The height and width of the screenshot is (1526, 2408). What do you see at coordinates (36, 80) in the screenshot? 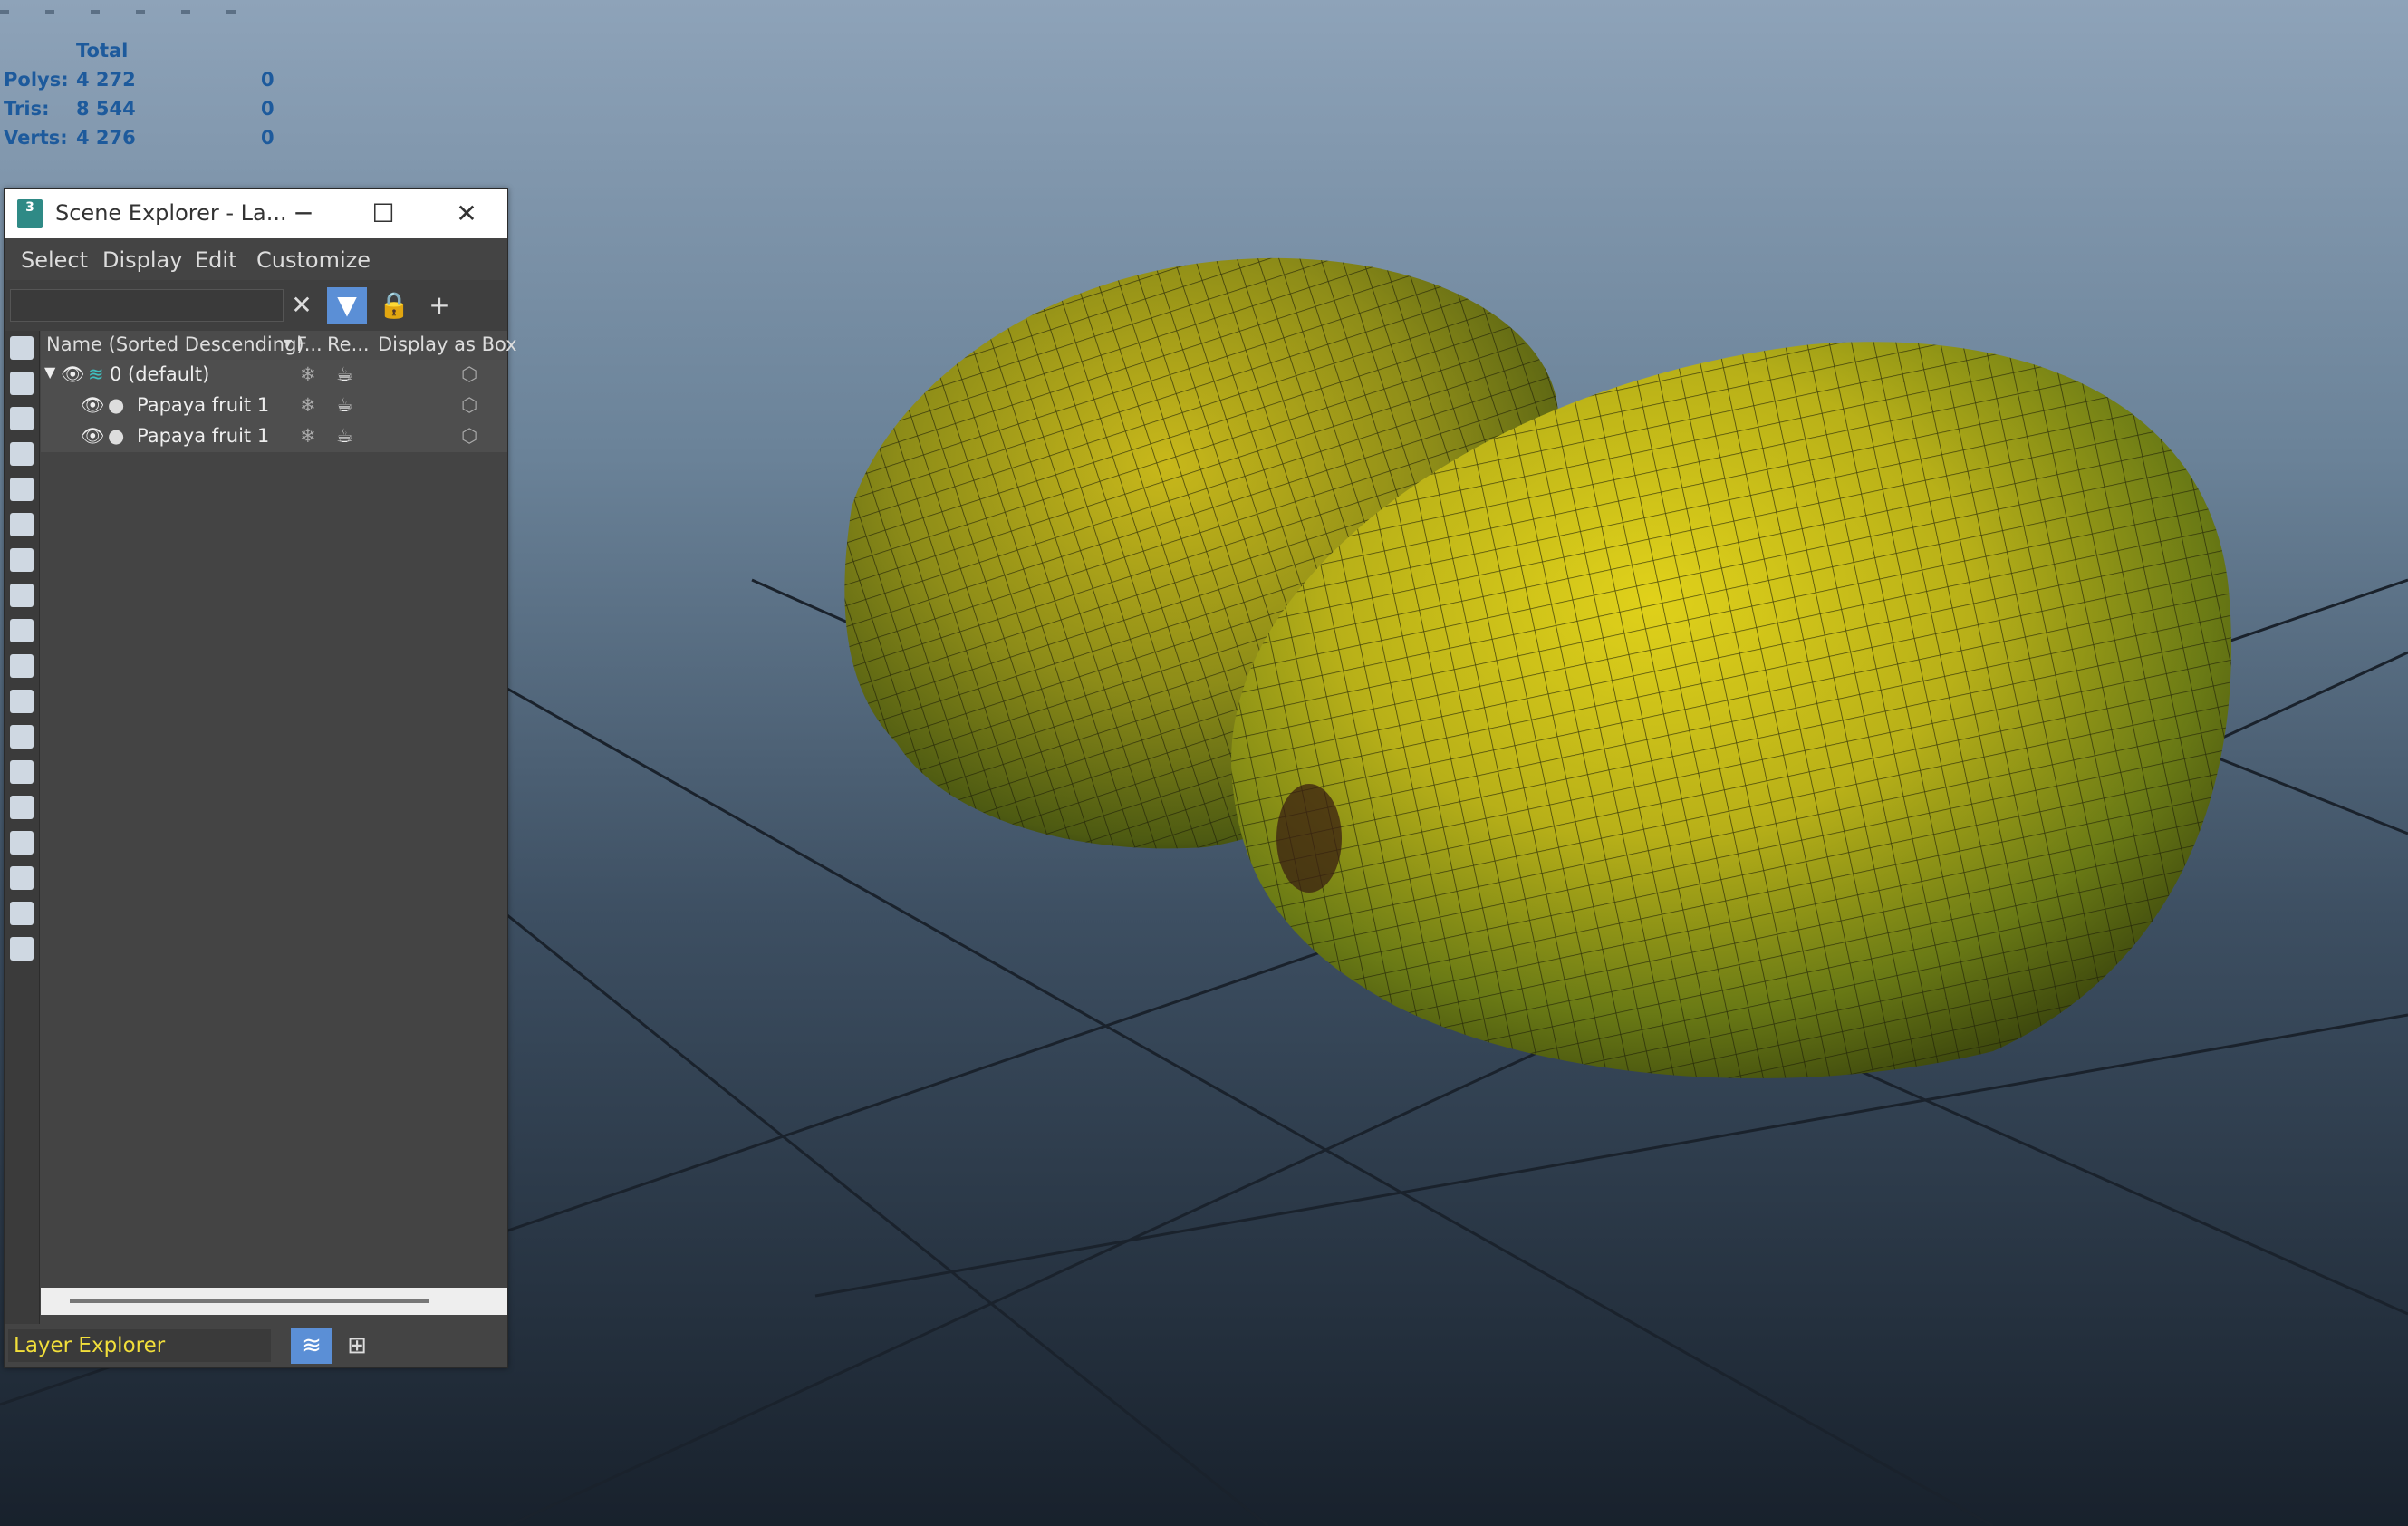
I see `stats-label: Polys:` at bounding box center [36, 80].